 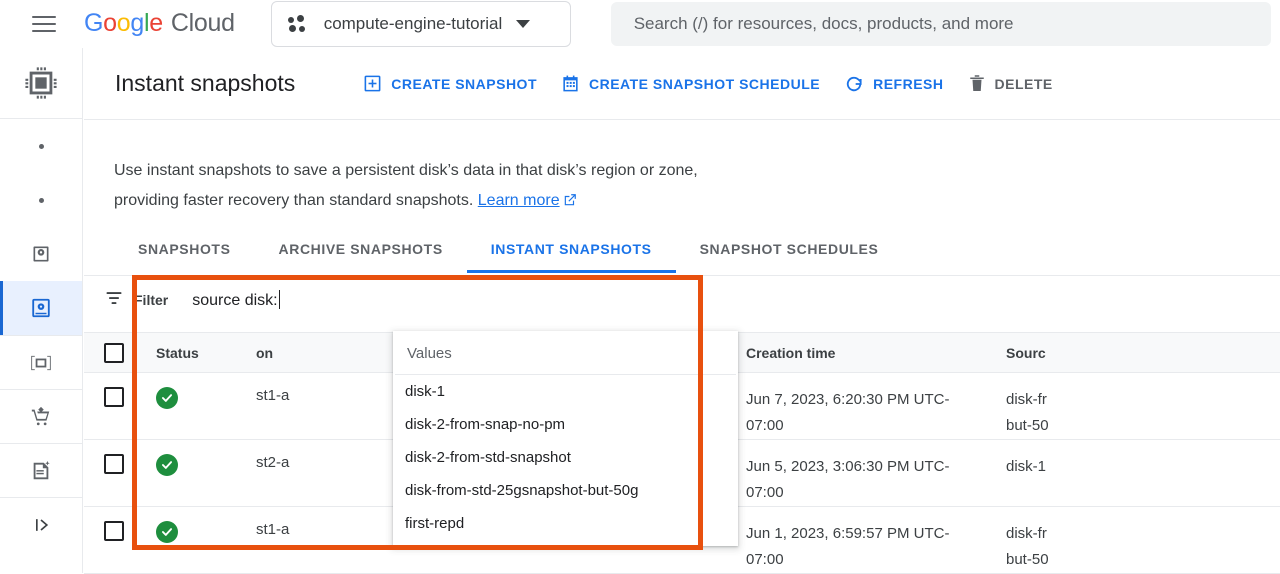 What do you see at coordinates (565, 490) in the screenshot?
I see `dropdown-item-disk-from-std-25gsnapshot-but-50g: disk-from-std-25gsnapshot-but-50g` at bounding box center [565, 490].